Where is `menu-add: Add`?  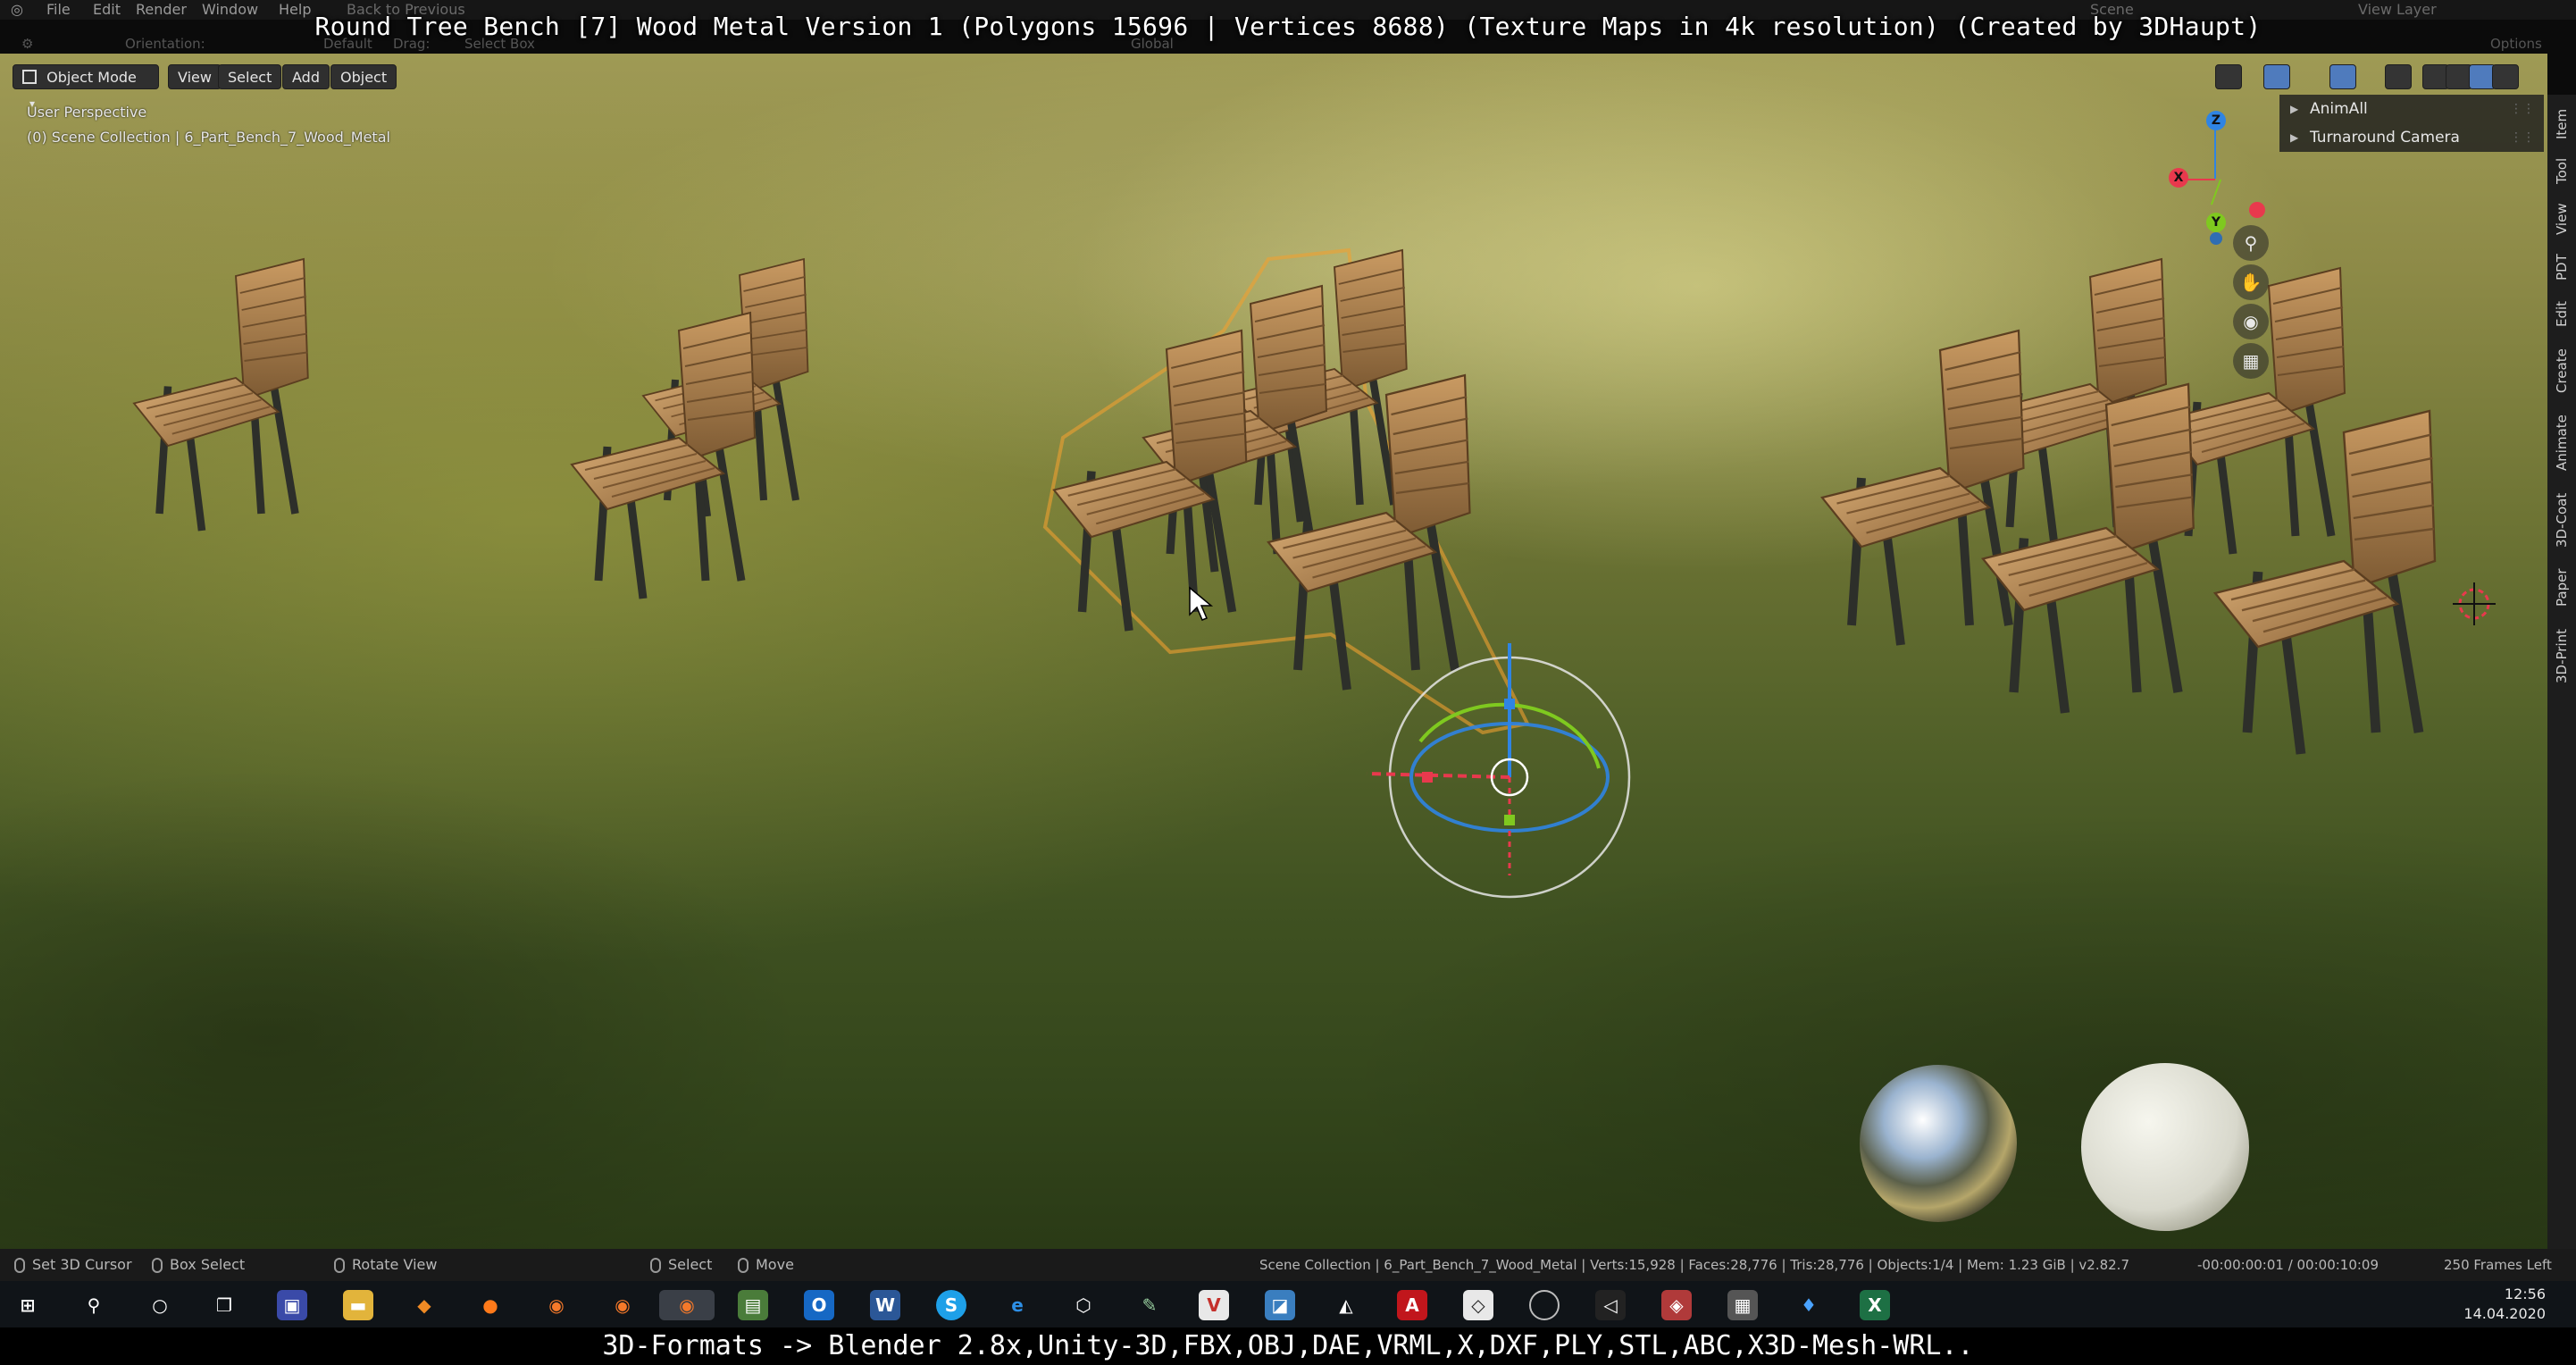 menu-add: Add is located at coordinates (306, 77).